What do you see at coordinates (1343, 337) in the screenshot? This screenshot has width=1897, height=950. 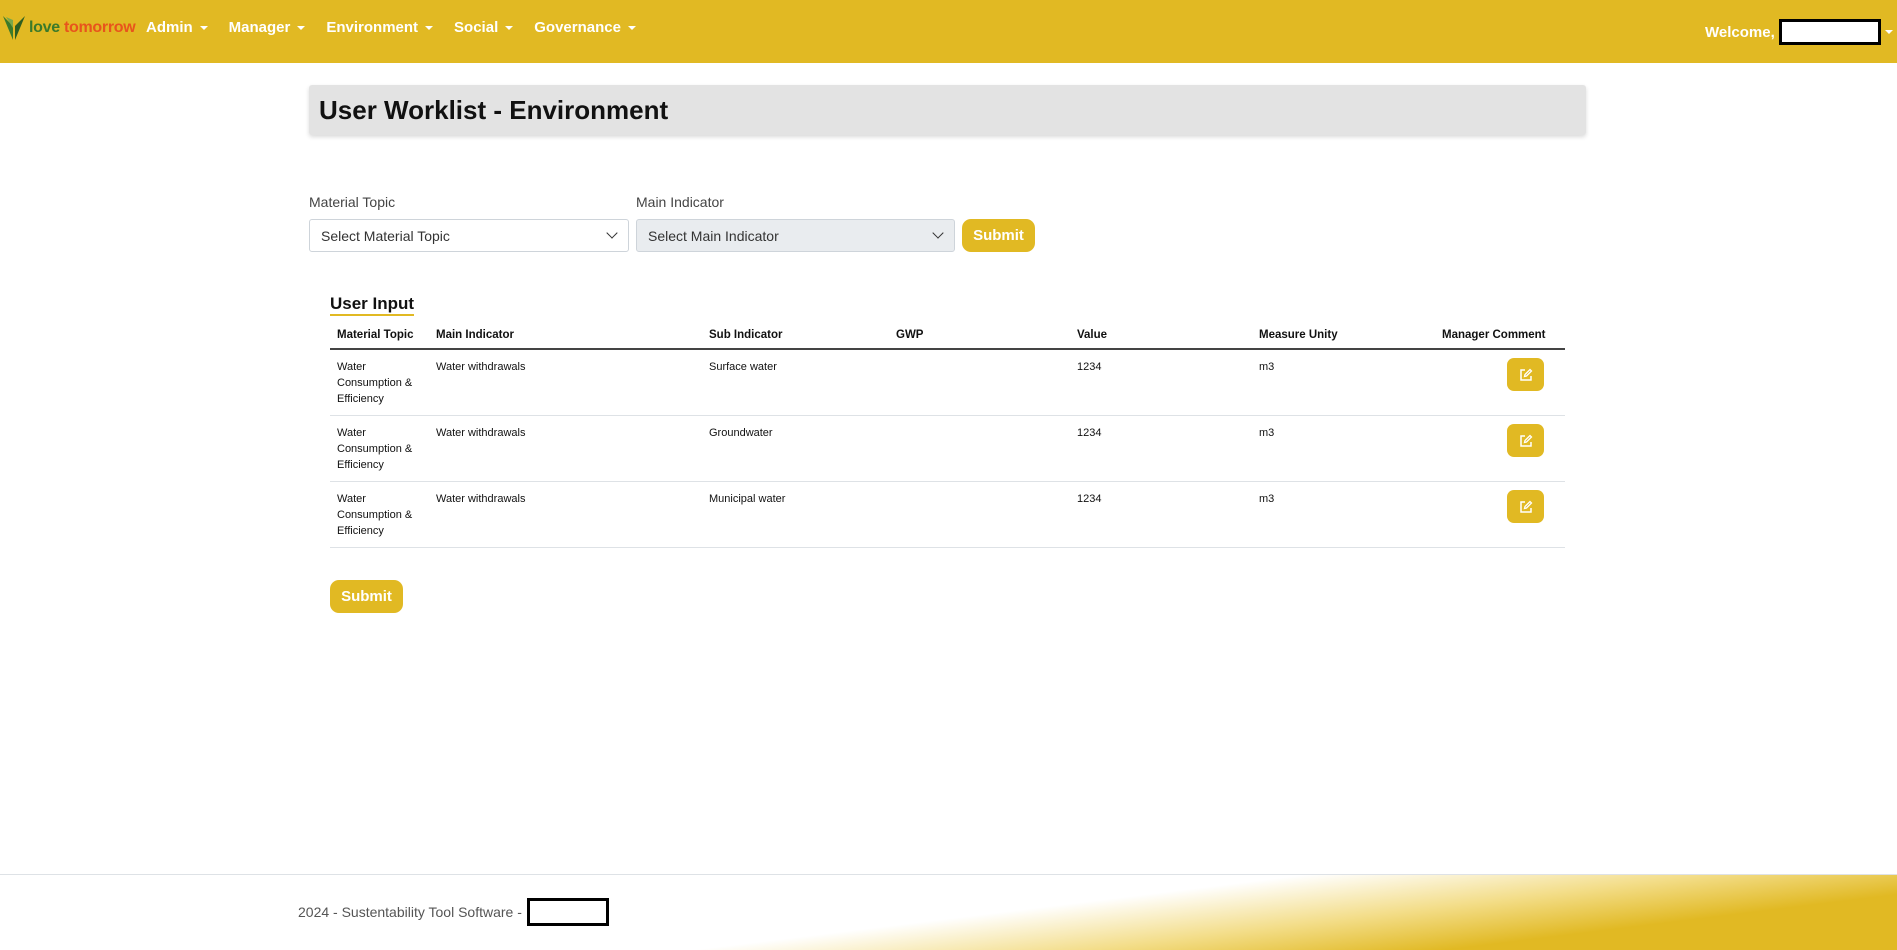 I see `header-measure-unity: Measure Unity` at bounding box center [1343, 337].